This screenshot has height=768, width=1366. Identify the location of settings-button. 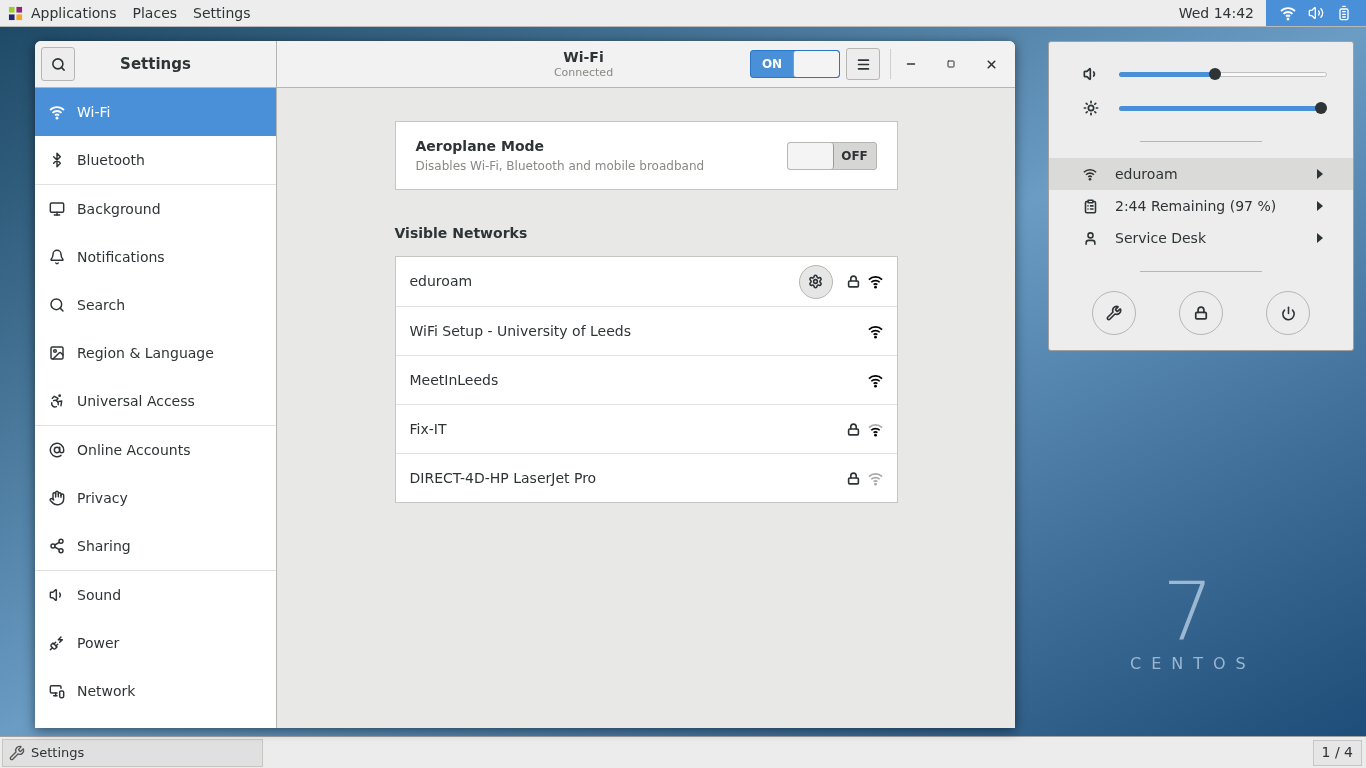
(815, 281).